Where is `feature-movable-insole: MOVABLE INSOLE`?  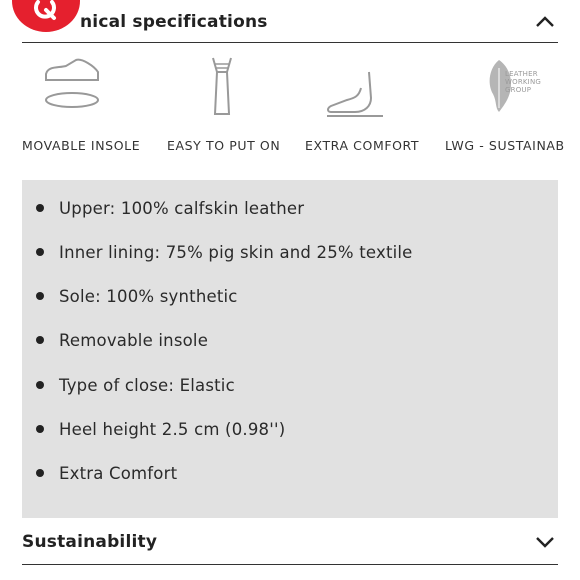
feature-movable-insole: MOVABLE INSOLE is located at coordinates (87, 107).